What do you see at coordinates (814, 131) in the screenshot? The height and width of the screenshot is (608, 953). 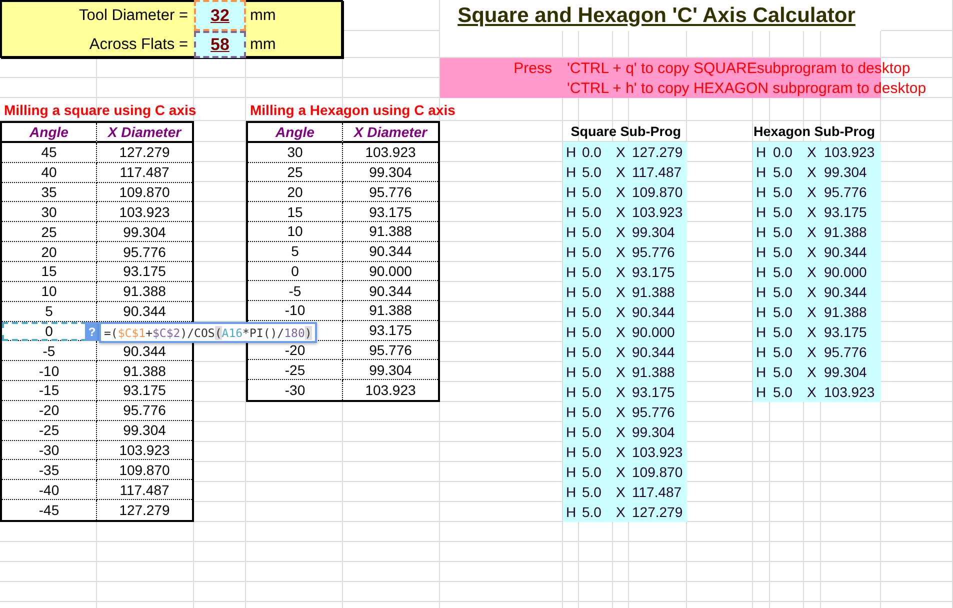 I see `subprogram-title: Hexagon Sub-Prog` at bounding box center [814, 131].